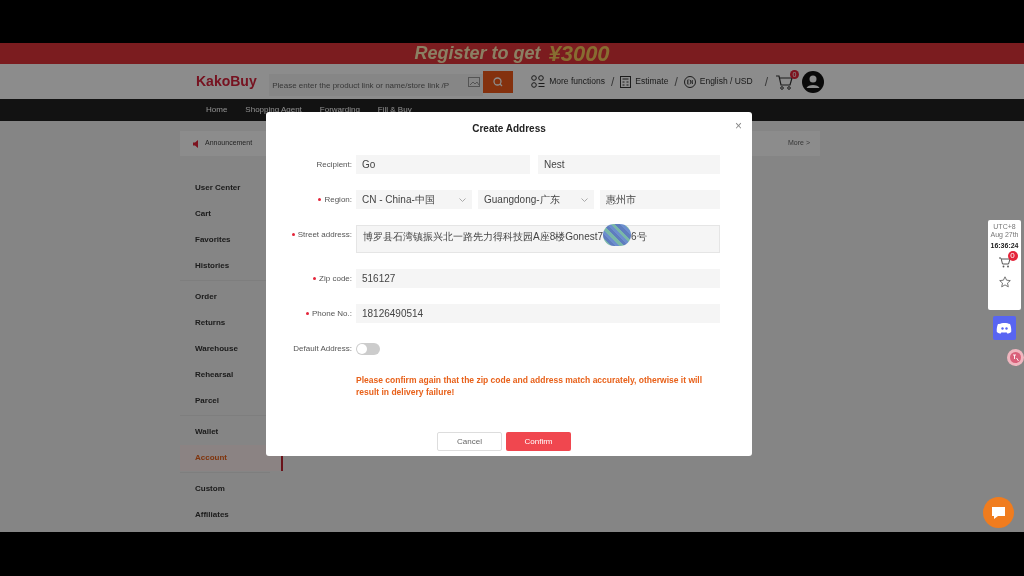 This screenshot has height=576, width=1024. I want to click on address-textarea: 博罗县石湾镇振兴北一路先力得科技园A座8楼Gonest7 6号, so click(538, 239).